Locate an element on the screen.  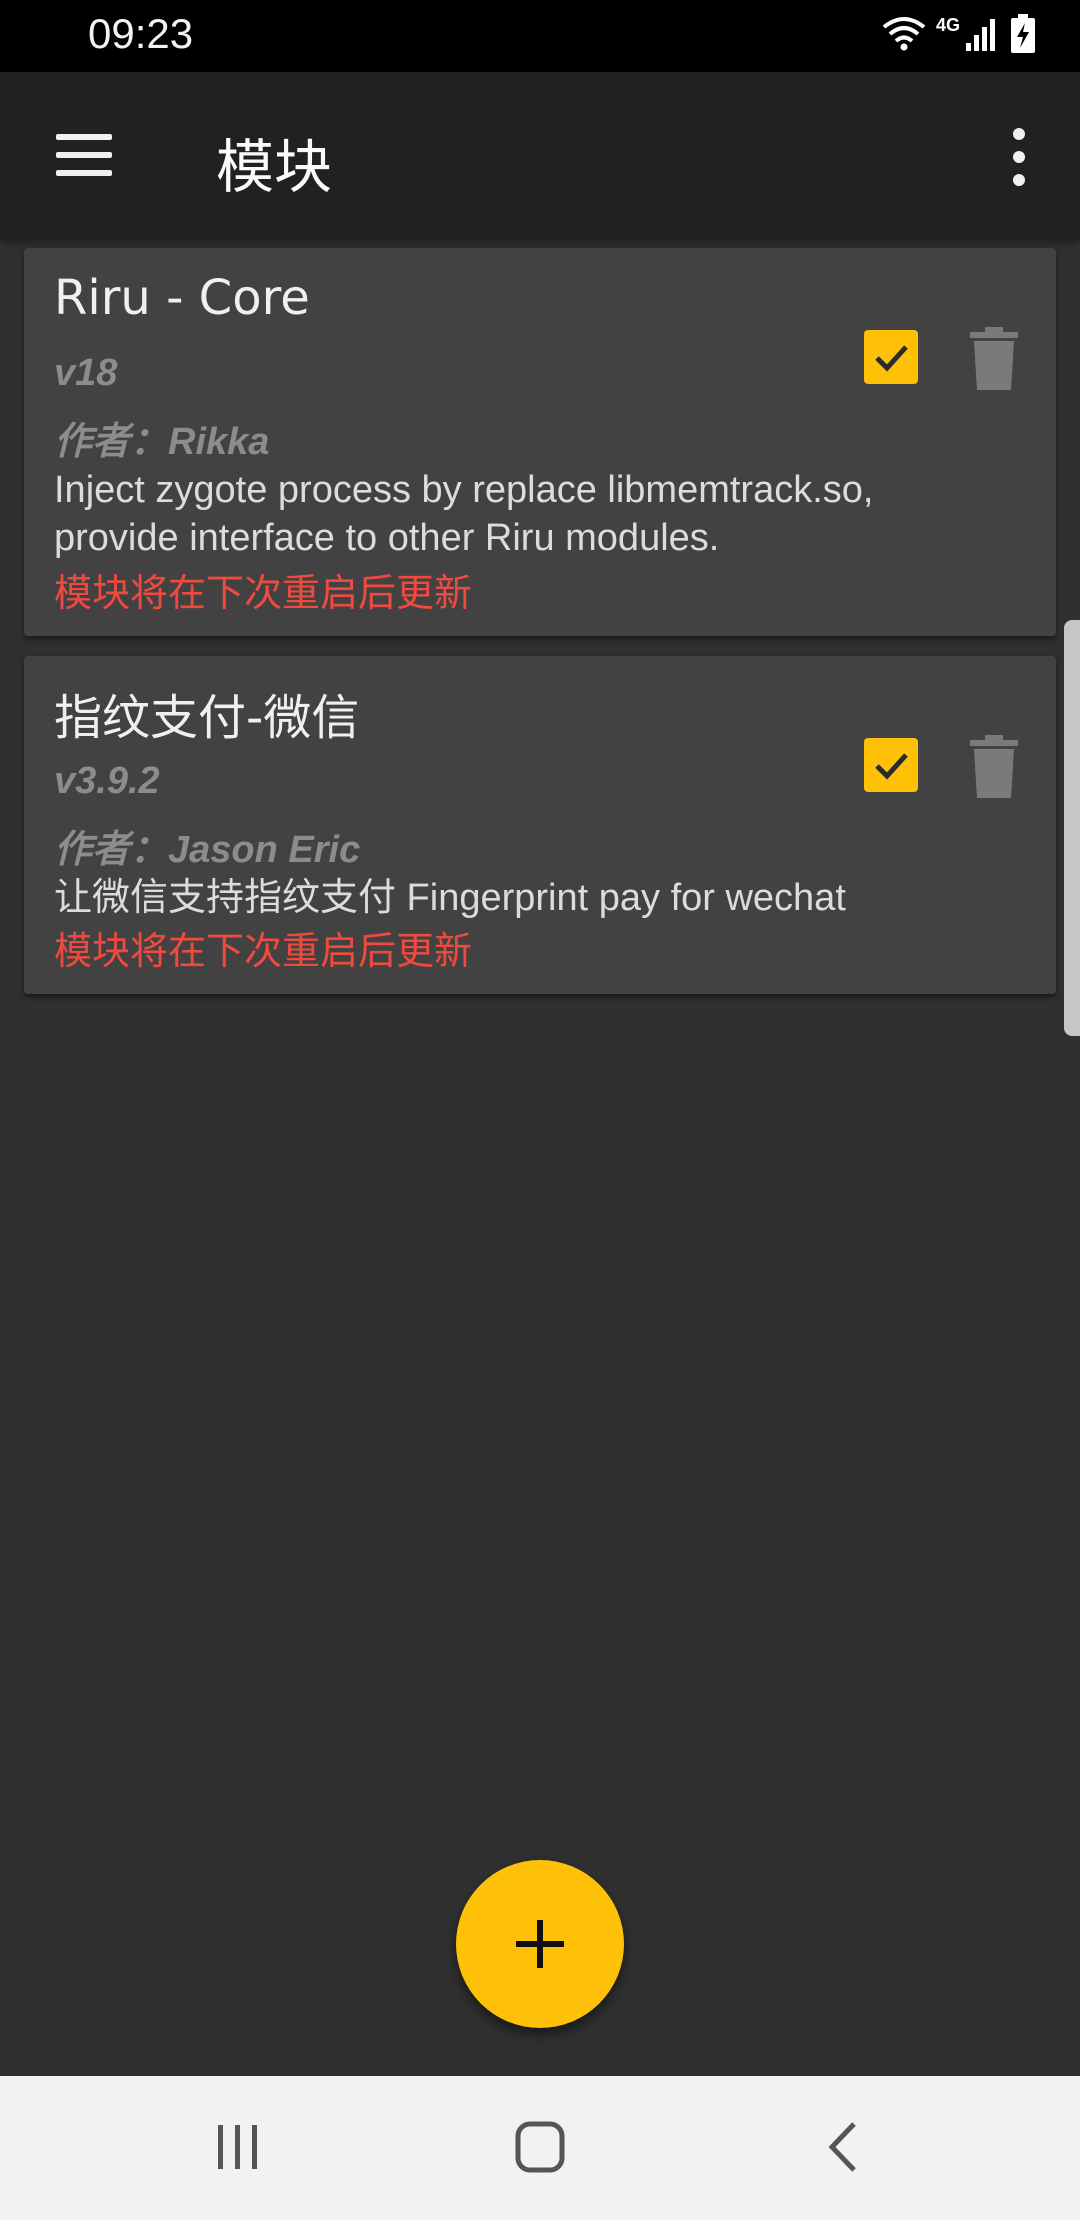
system-nav-bar is located at coordinates (540, 2148).